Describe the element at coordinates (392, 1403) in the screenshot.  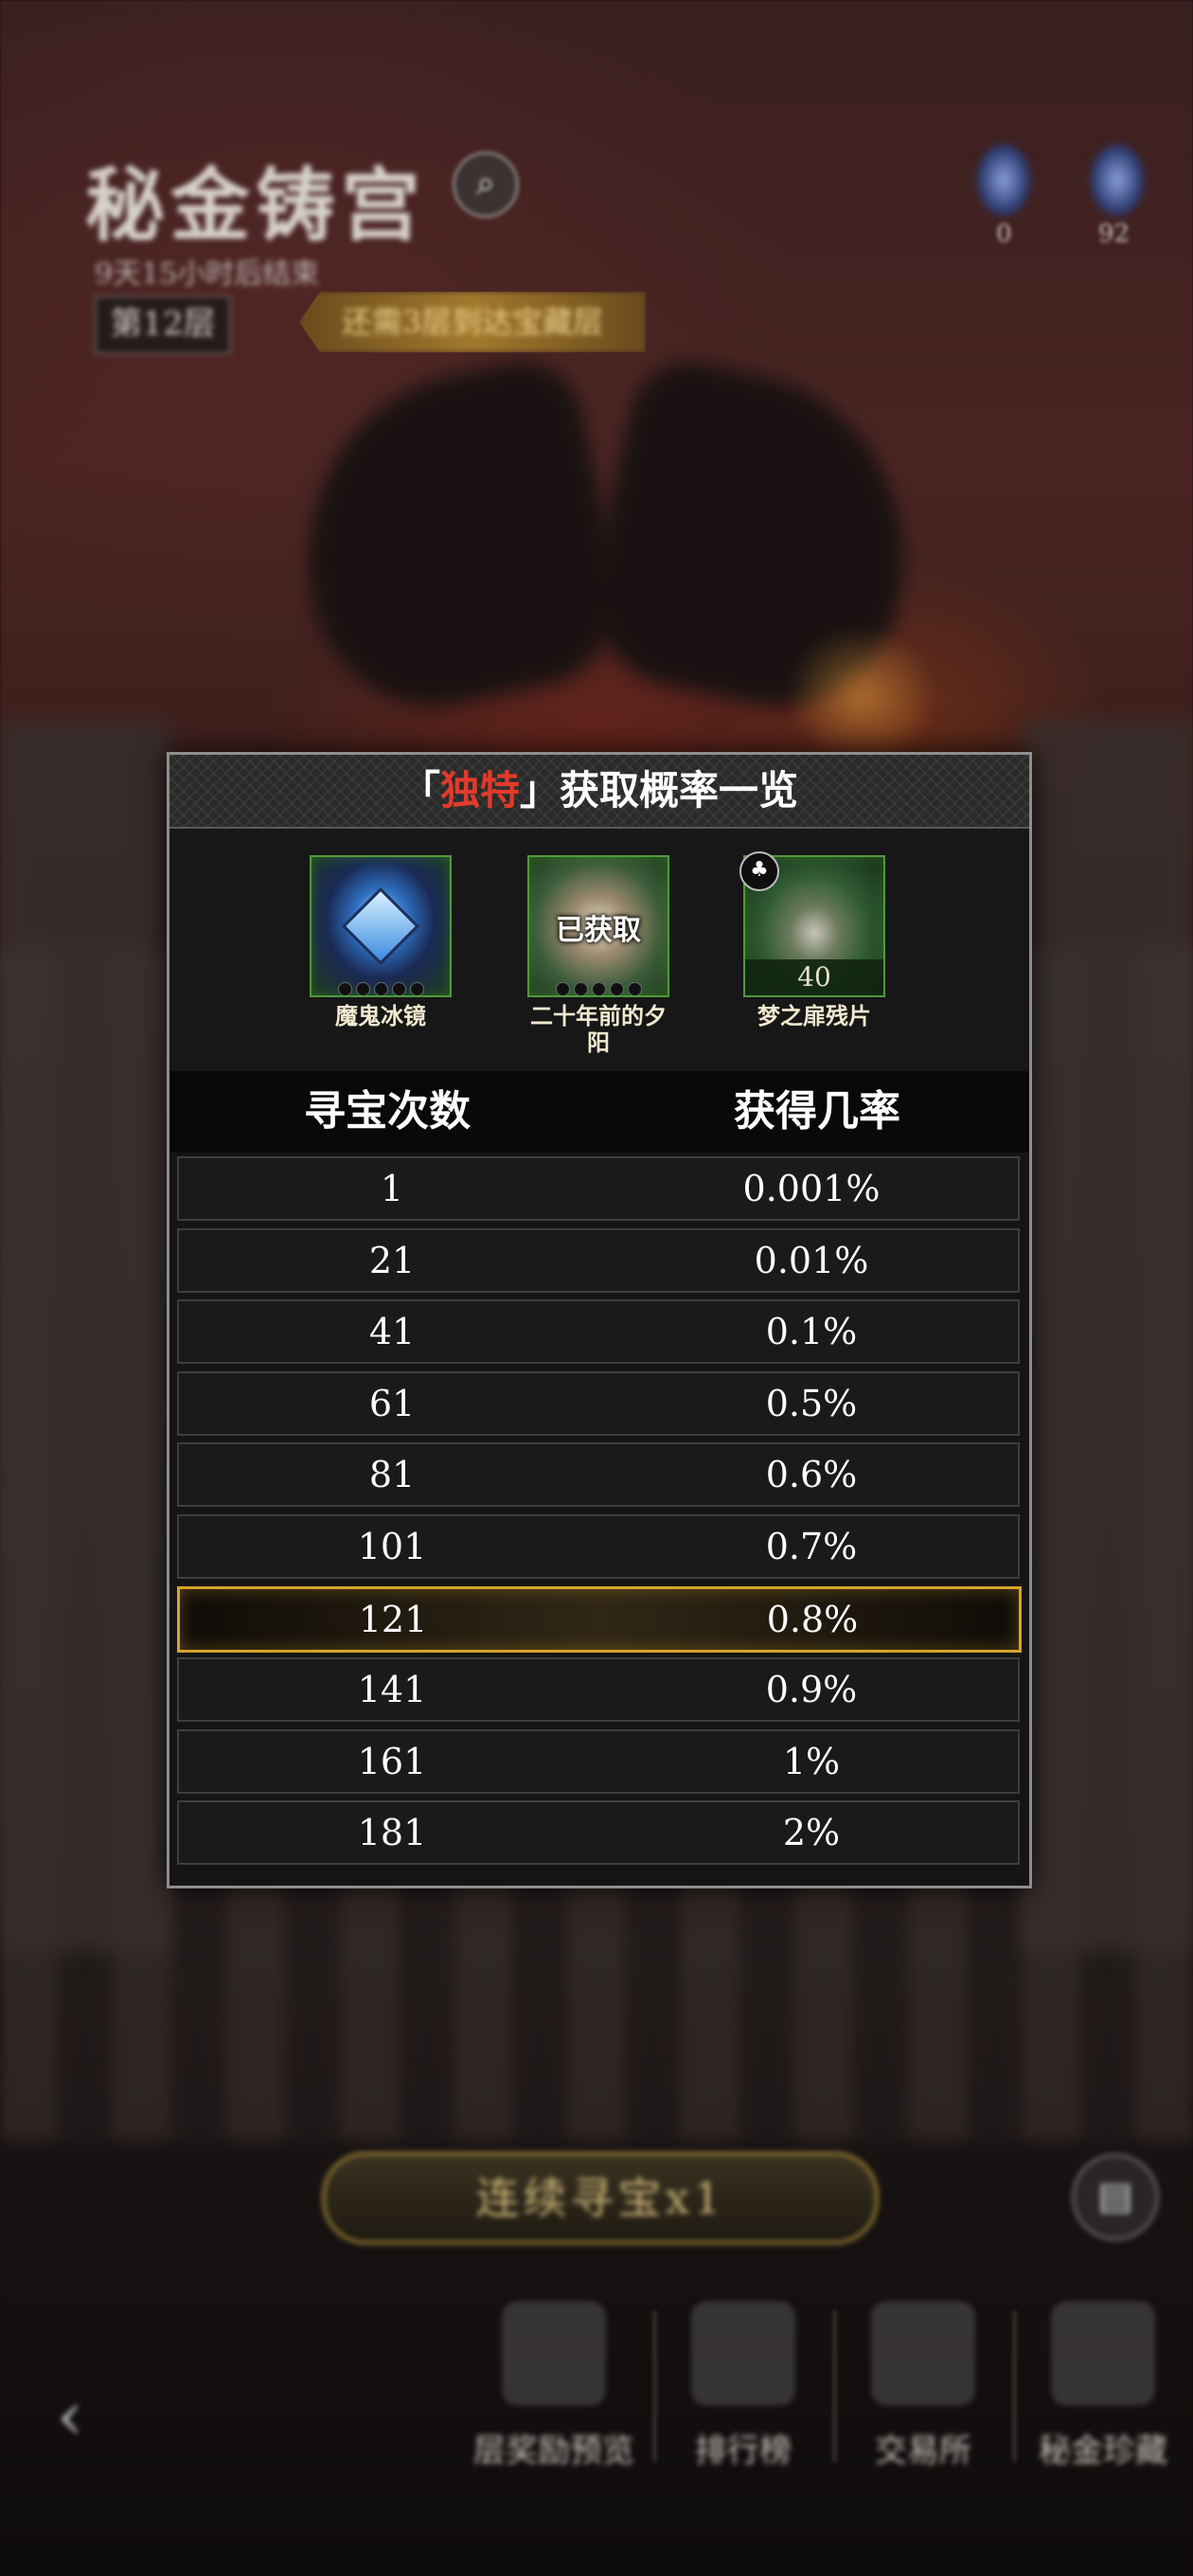
I see `hunt-count-cell: 61` at that location.